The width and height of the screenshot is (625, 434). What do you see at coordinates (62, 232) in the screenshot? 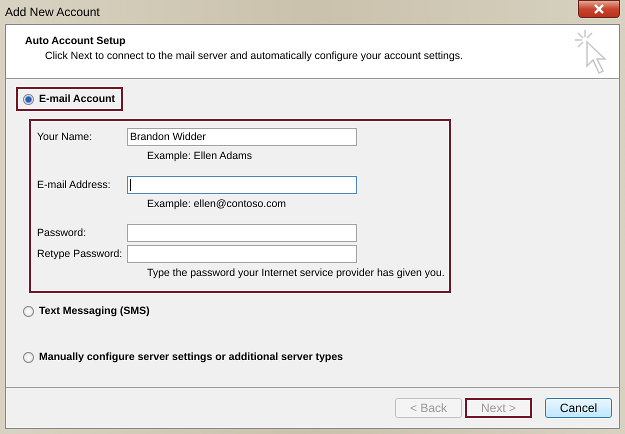
I see `field-label: Password:` at bounding box center [62, 232].